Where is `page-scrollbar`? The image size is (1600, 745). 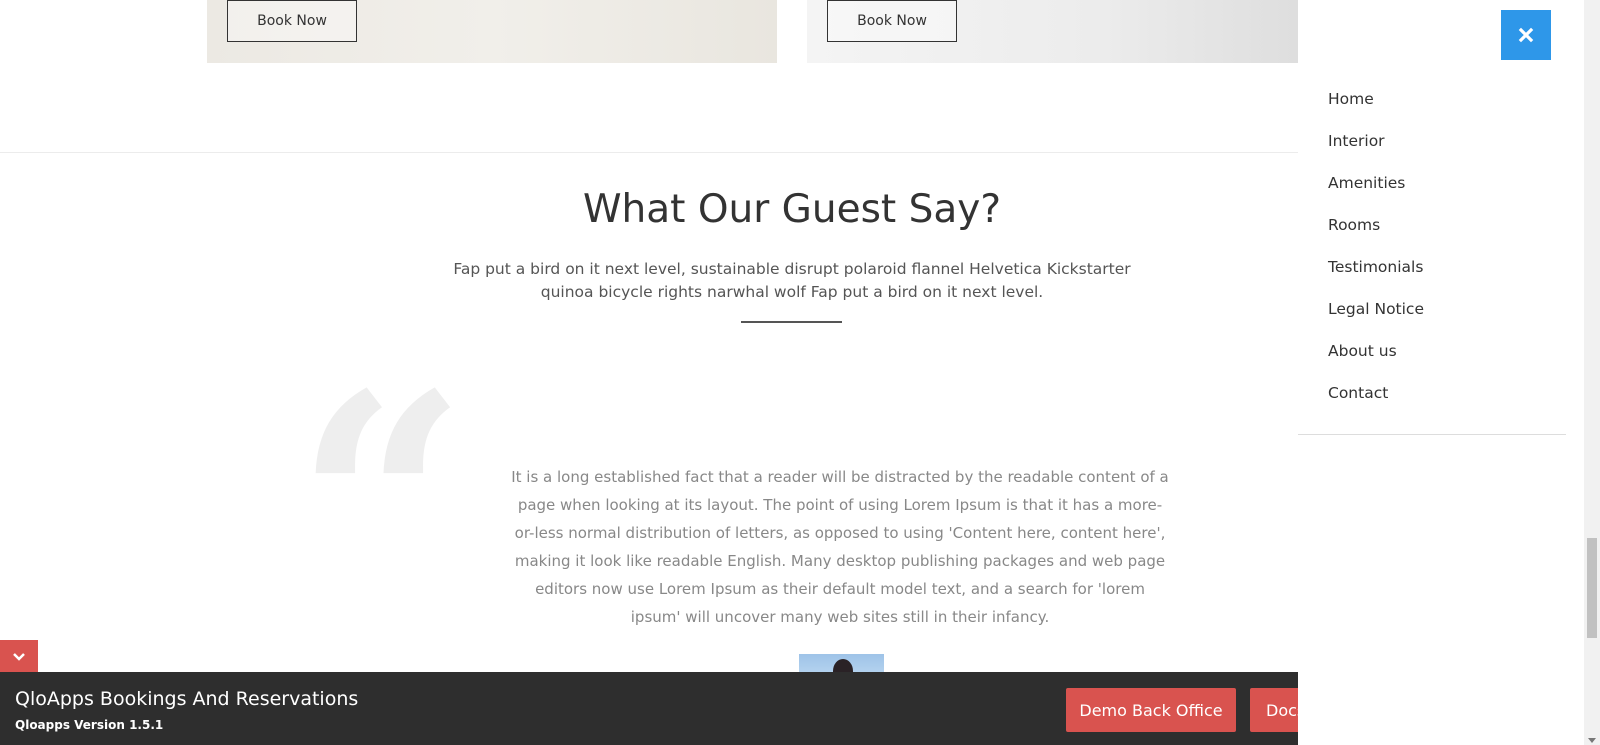
page-scrollbar is located at coordinates (1592, 372).